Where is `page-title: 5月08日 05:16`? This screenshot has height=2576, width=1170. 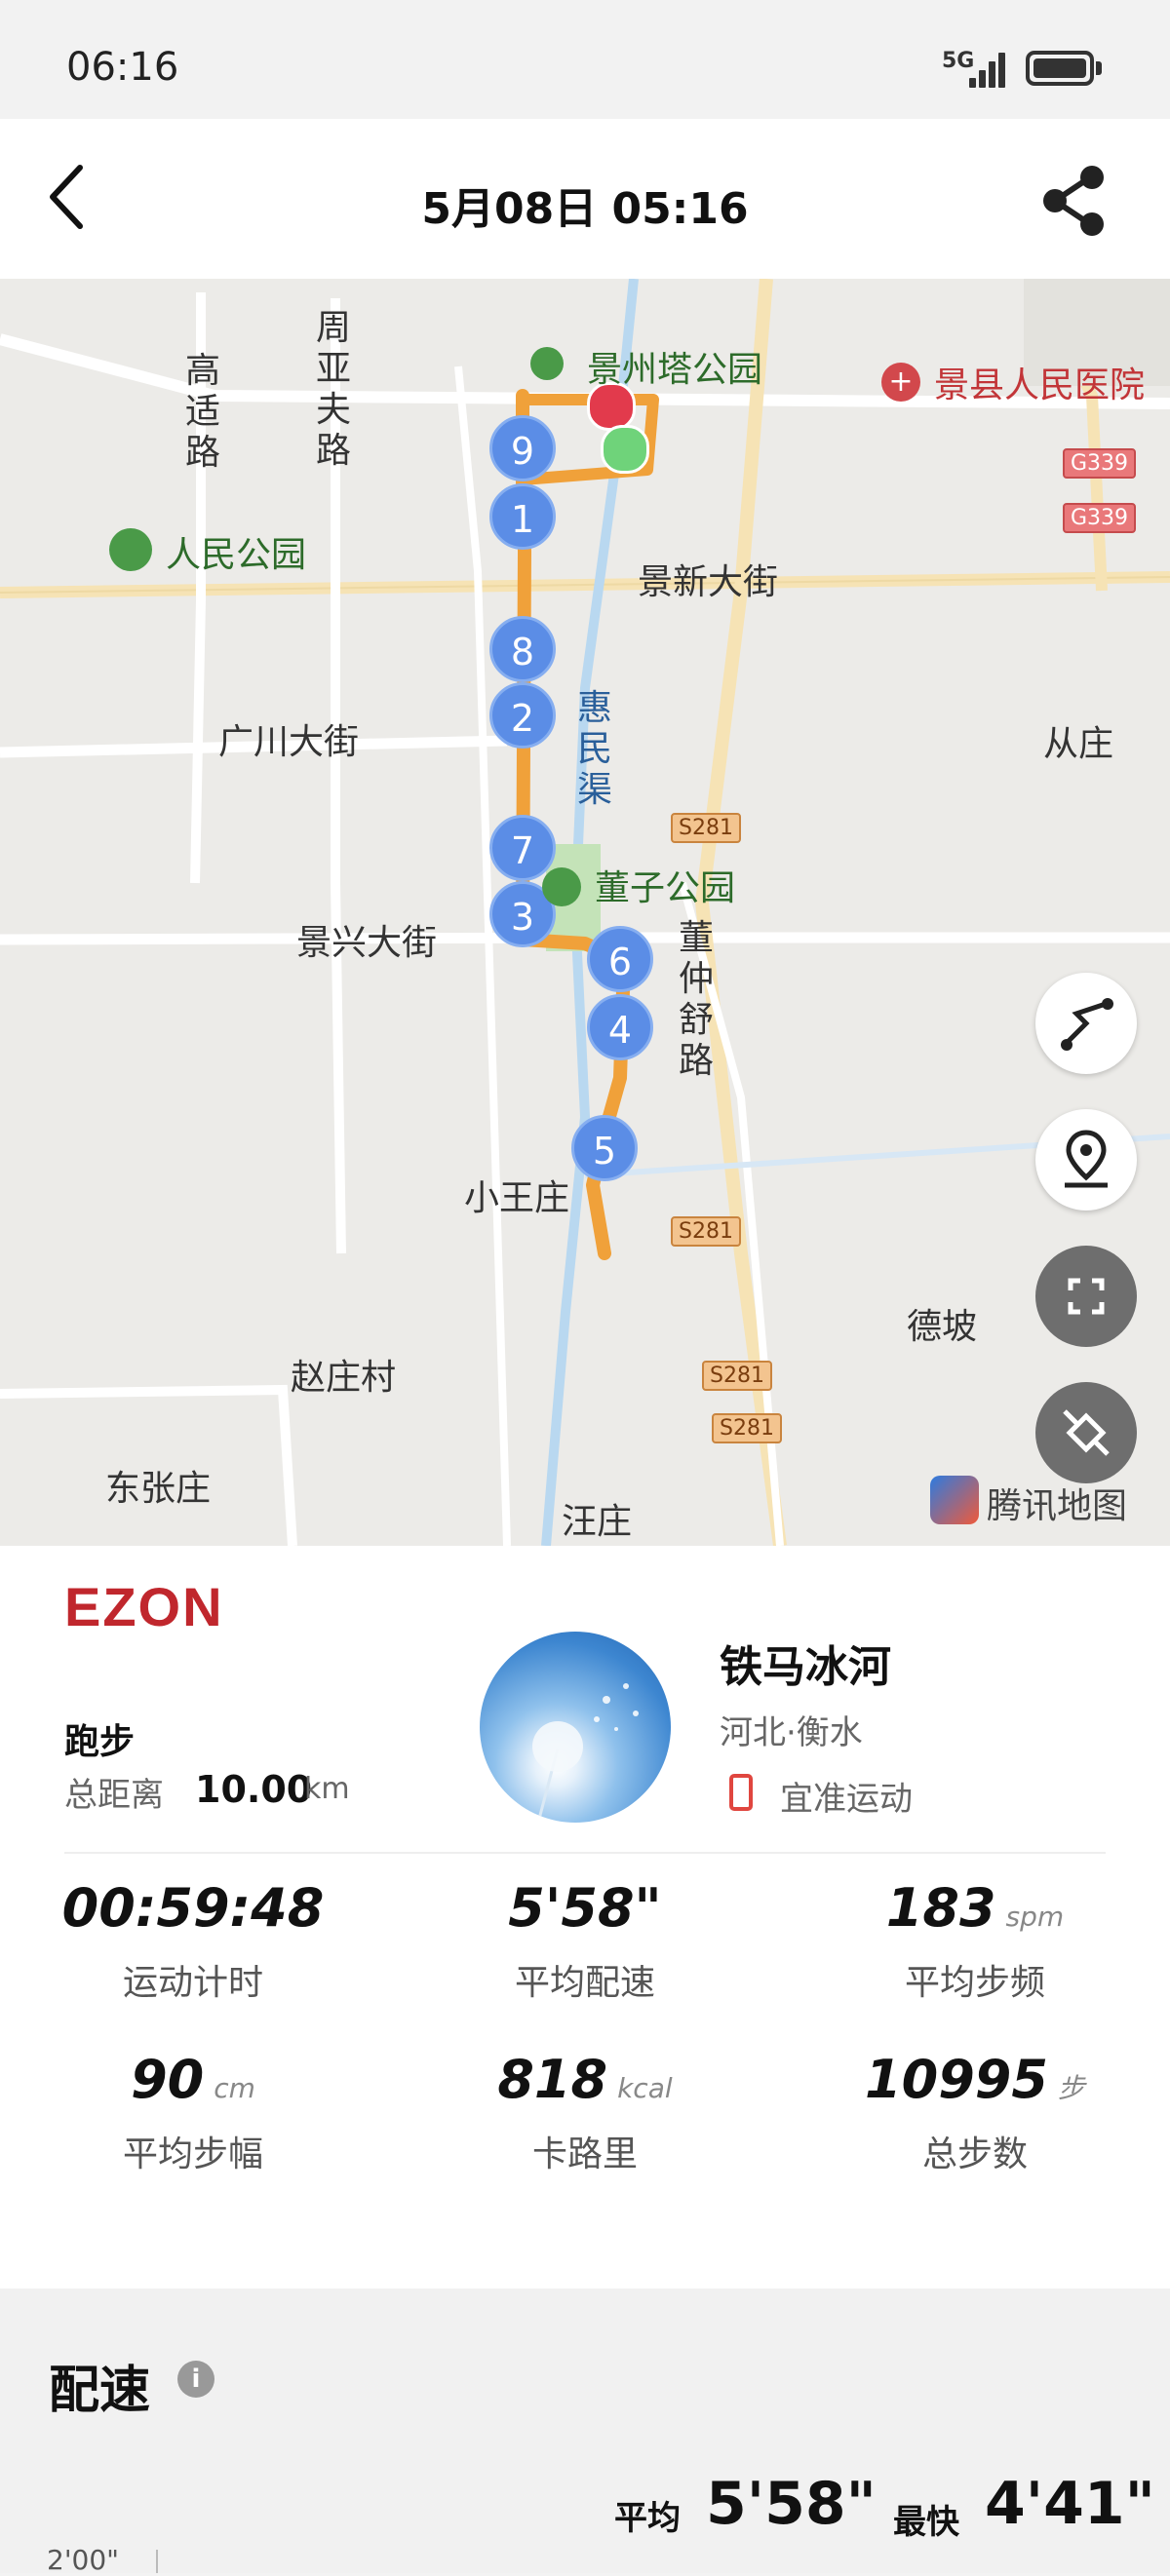
page-title: 5月08日 05:16 is located at coordinates (585, 209).